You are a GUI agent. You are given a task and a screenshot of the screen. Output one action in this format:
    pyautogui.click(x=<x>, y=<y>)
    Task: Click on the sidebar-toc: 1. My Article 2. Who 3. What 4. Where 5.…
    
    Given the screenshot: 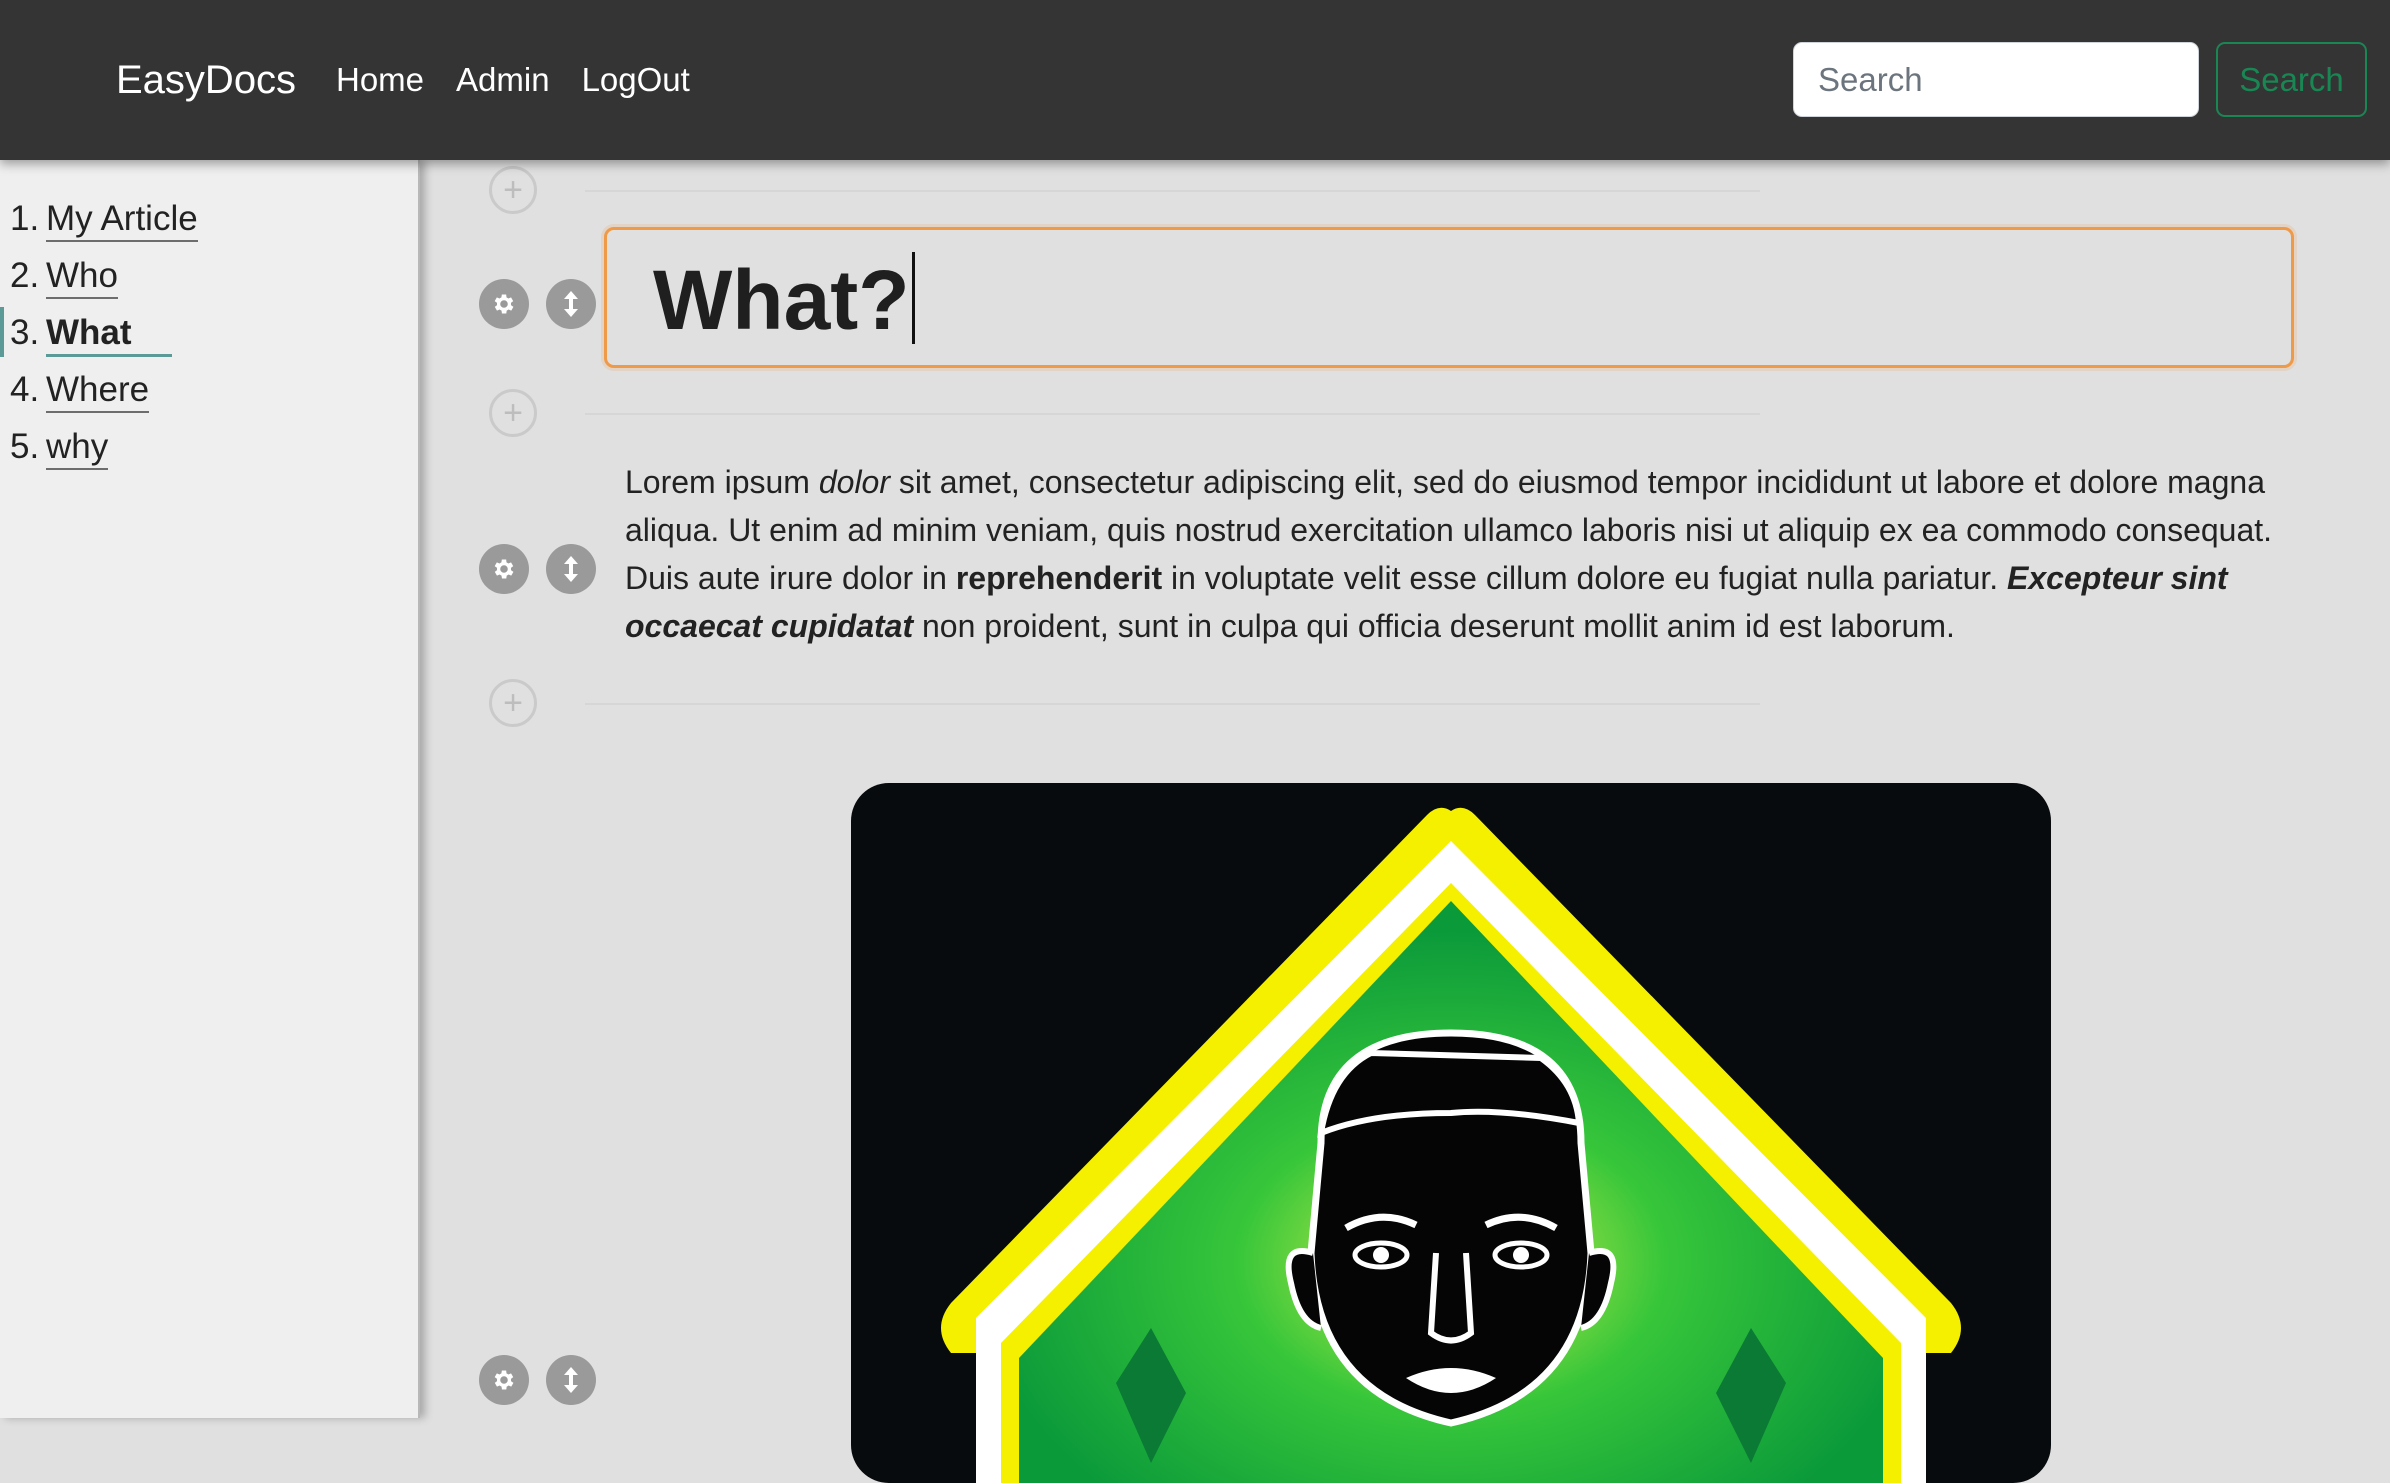 What is the action you would take?
    pyautogui.click(x=210, y=789)
    